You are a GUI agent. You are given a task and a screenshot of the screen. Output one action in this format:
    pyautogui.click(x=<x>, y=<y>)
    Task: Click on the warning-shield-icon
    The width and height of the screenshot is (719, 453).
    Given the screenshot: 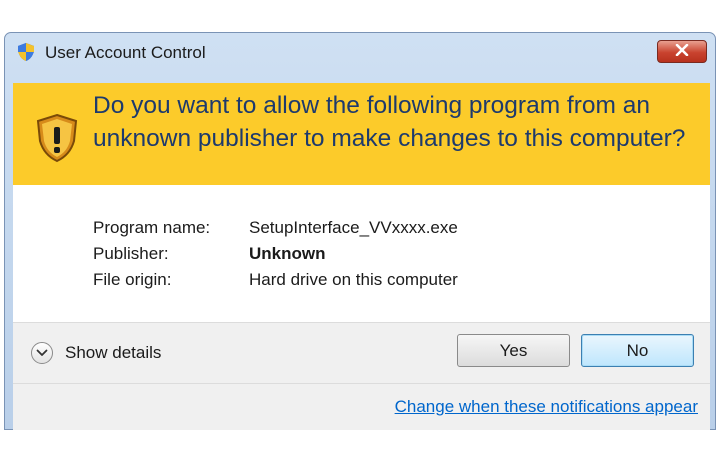 What is the action you would take?
    pyautogui.click(x=57, y=138)
    